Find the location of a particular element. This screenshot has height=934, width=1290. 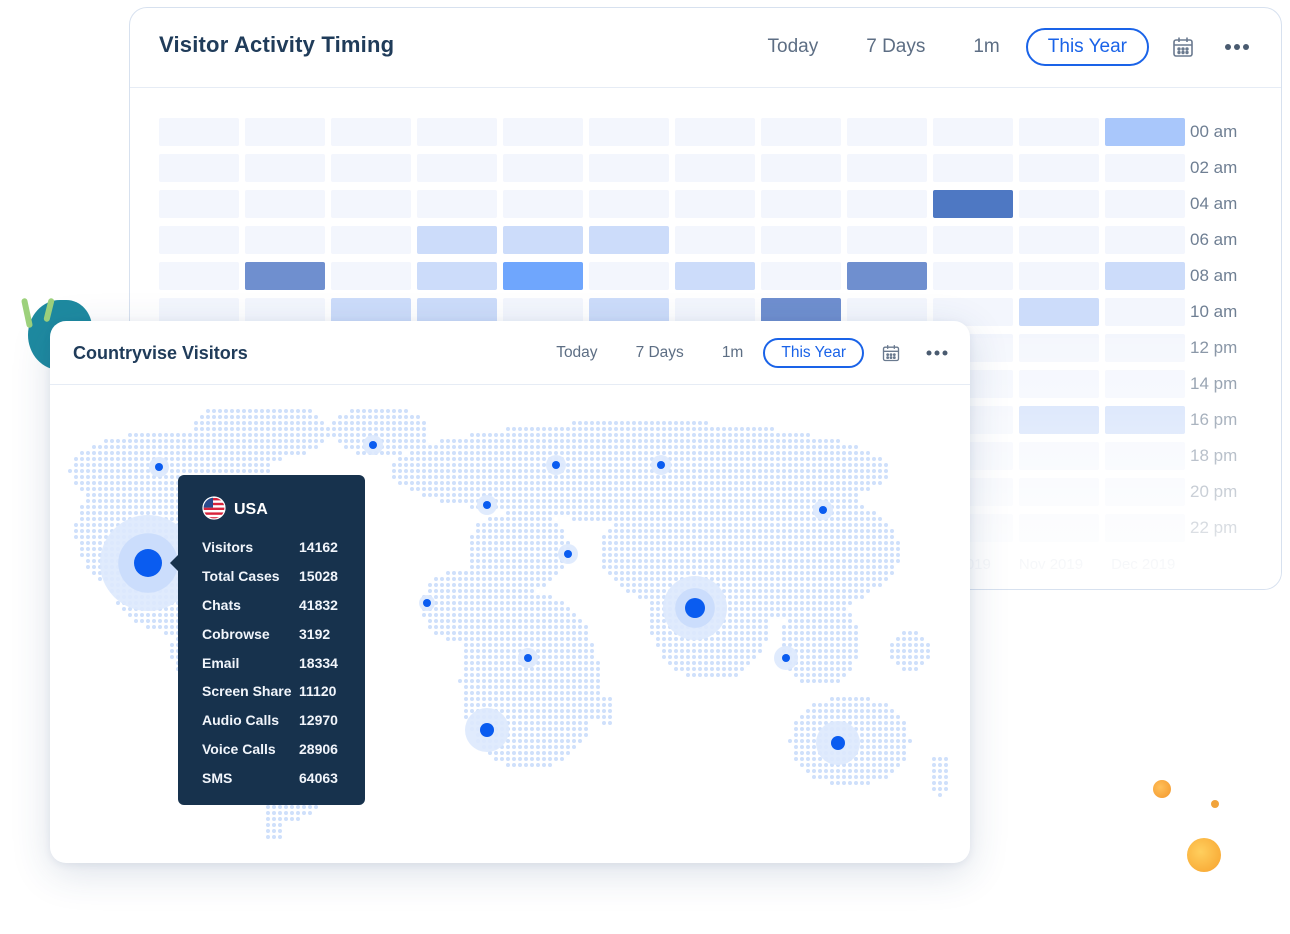

more-horizontal-icon is located at coordinates (1237, 47).